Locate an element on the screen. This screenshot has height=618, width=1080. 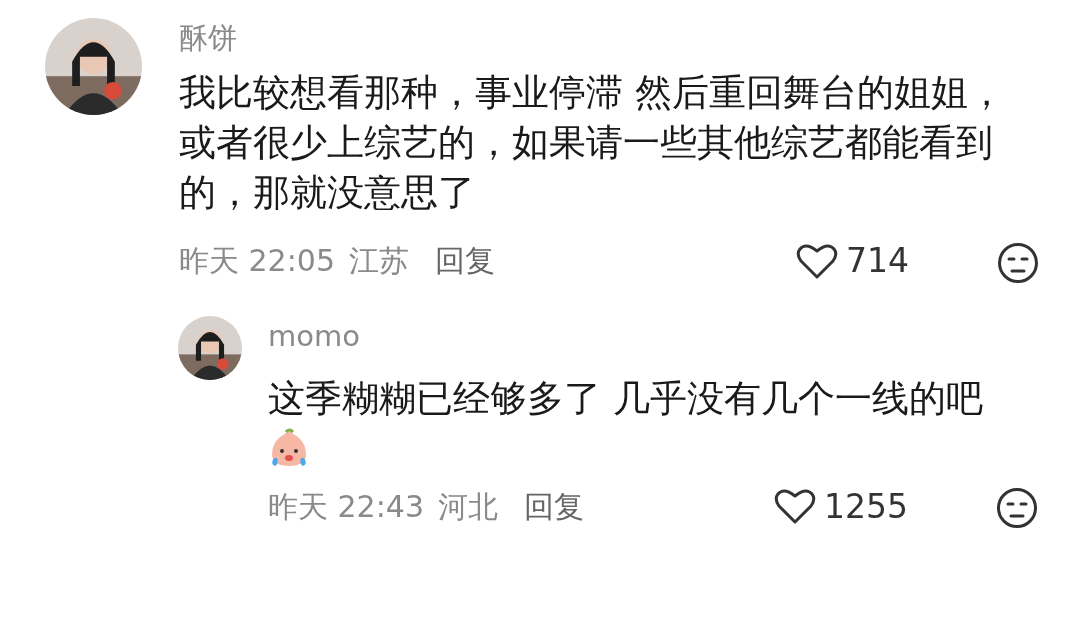
comment-time: 昨天 22:05 is located at coordinates (257, 261).